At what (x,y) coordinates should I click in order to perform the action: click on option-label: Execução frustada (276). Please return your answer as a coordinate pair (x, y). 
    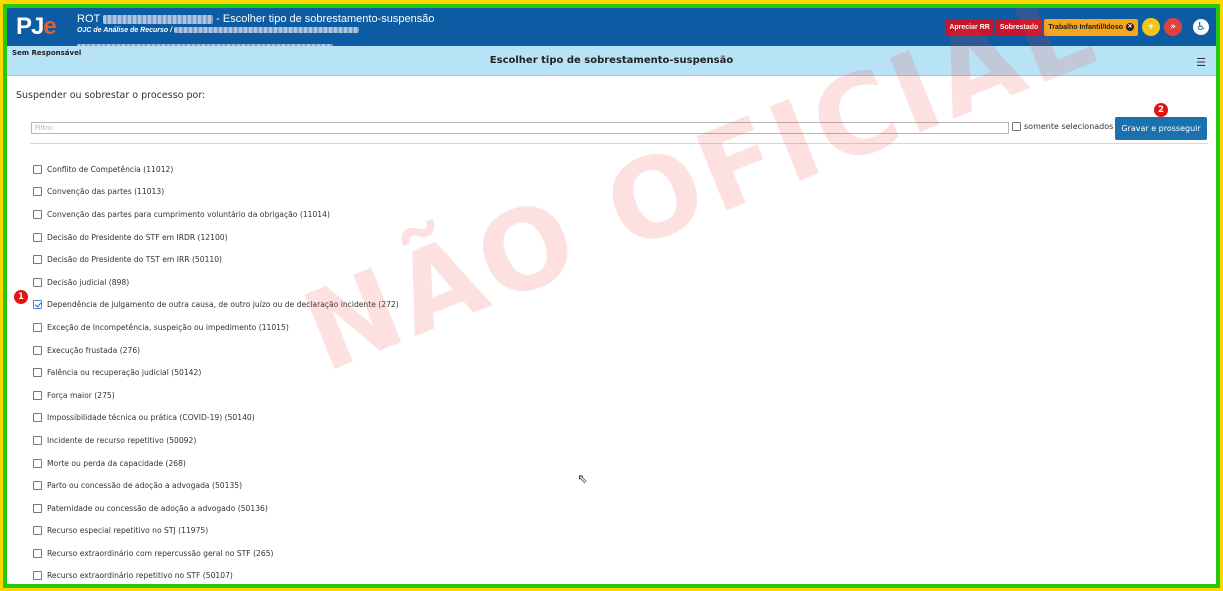
    Looking at the image, I should click on (94, 350).